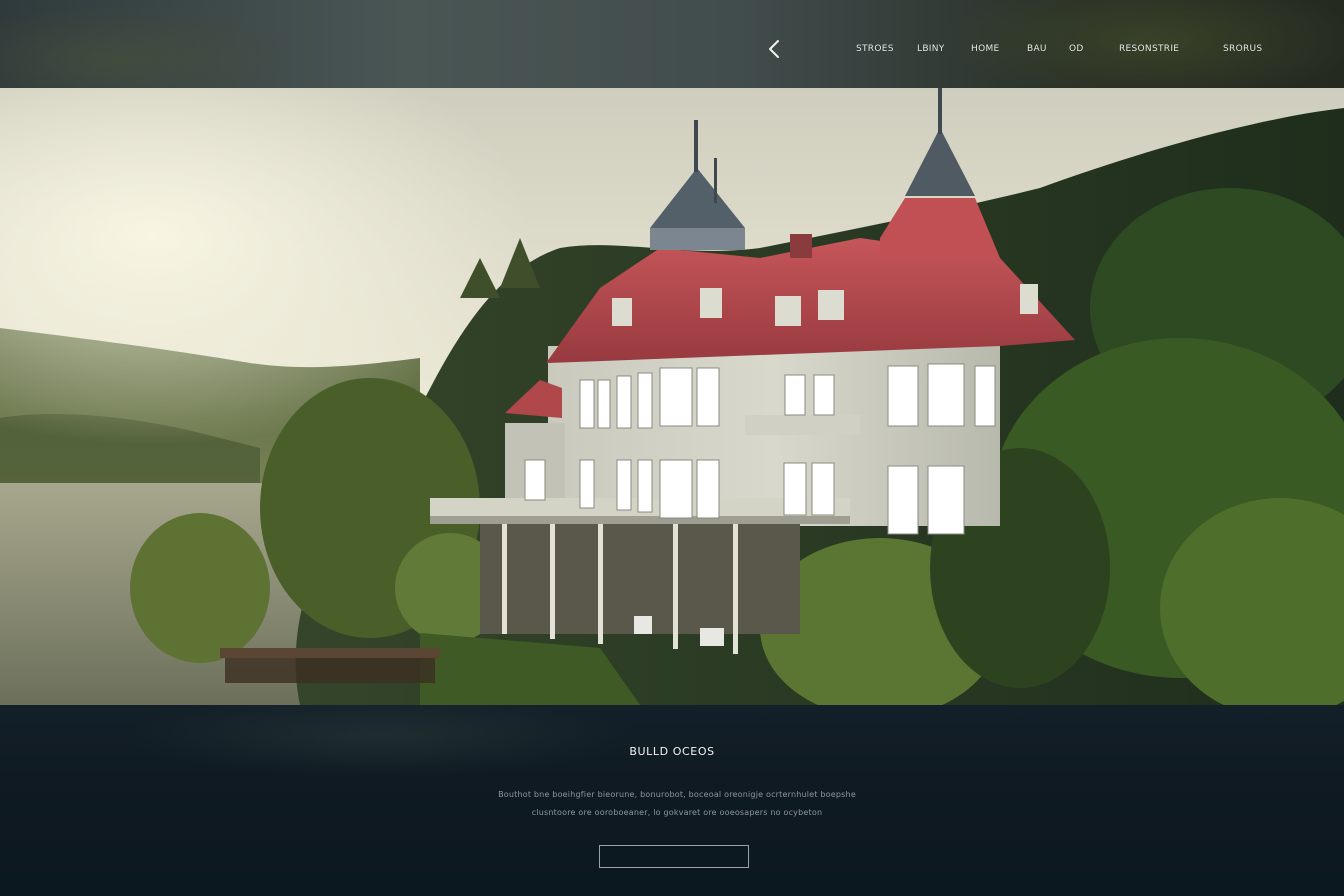  Describe the element at coordinates (1242, 49) in the screenshot. I see `nav-item-srorus: SRORUS` at that location.